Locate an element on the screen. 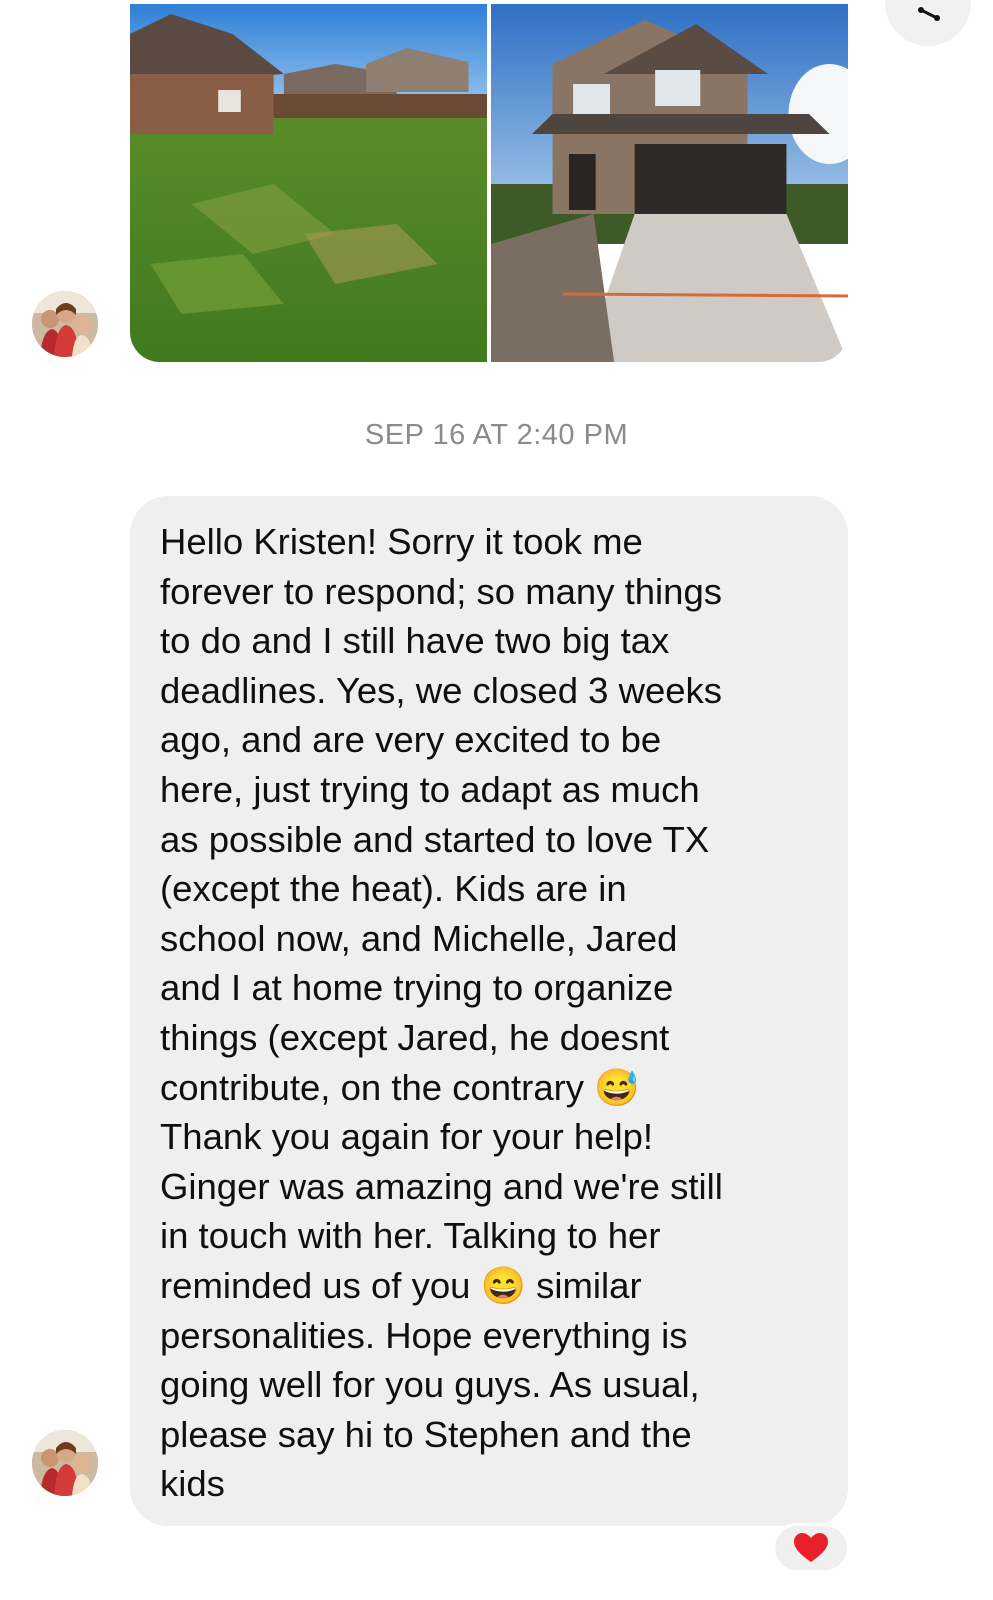 The image size is (993, 1600). message-line: please say hi to Stephen and the is located at coordinates (426, 1434).